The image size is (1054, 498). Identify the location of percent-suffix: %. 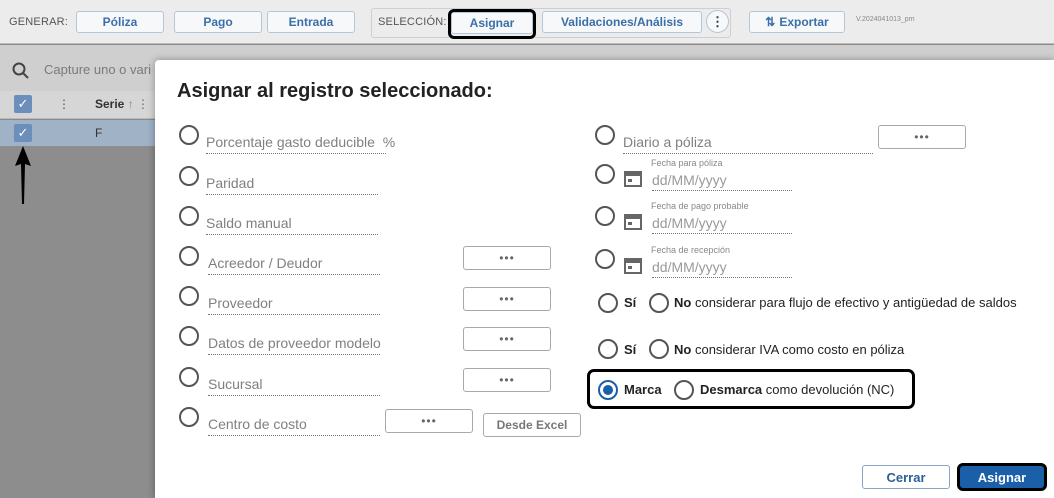
(389, 142).